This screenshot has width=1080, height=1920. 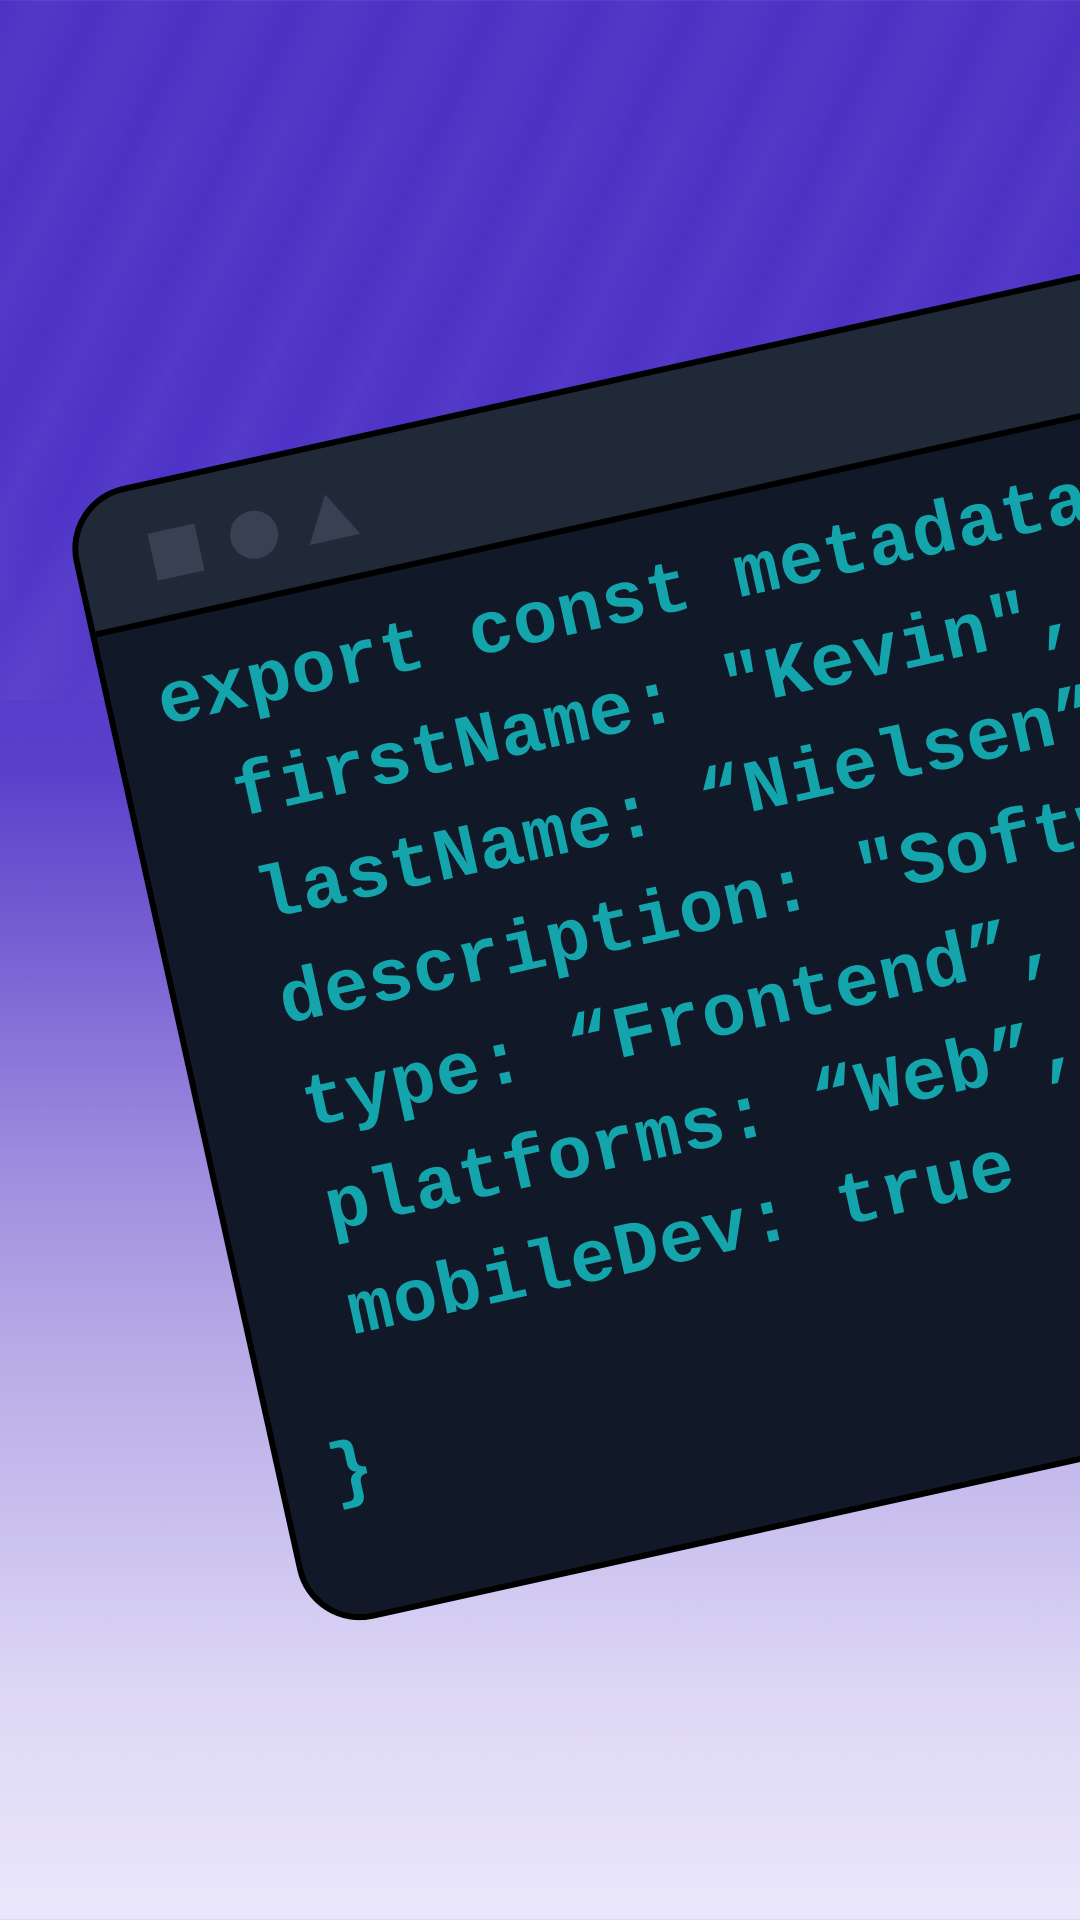 What do you see at coordinates (176, 552) in the screenshot?
I see `square-icon` at bounding box center [176, 552].